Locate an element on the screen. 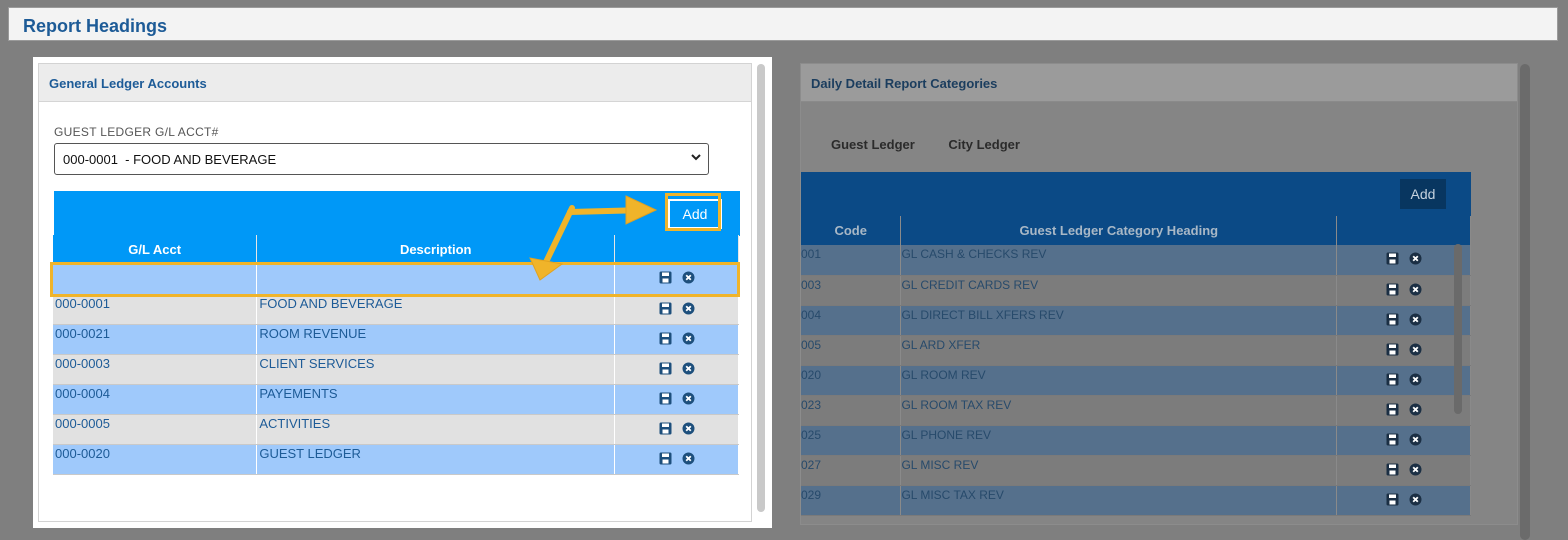 This screenshot has height=540, width=1568. table-row: 001 GL CASH & CHECKS REV is located at coordinates (1136, 260).